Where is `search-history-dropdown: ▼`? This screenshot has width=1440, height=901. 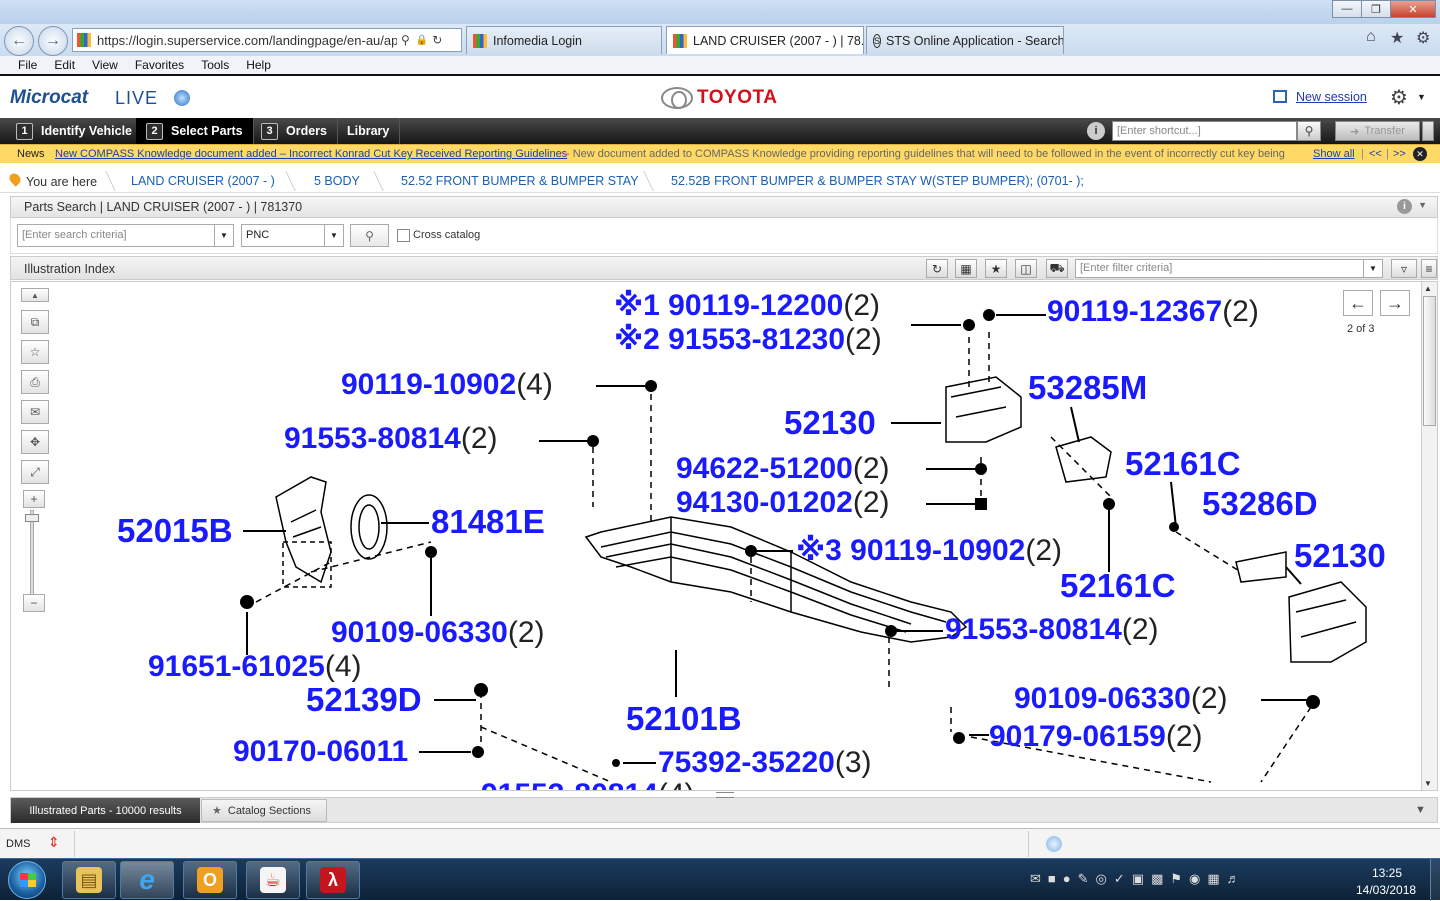 search-history-dropdown: ▼ is located at coordinates (224, 235).